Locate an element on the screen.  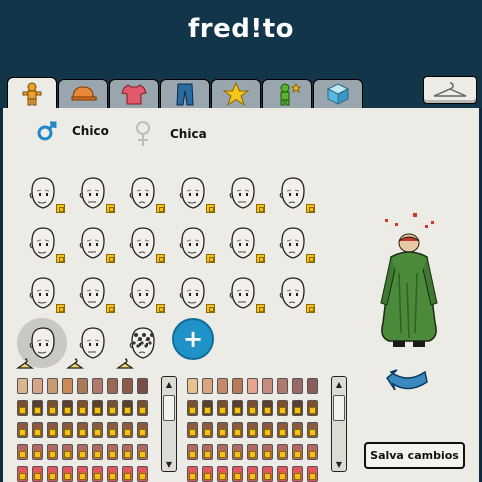
add-face-button: + is located at coordinates (193, 339).